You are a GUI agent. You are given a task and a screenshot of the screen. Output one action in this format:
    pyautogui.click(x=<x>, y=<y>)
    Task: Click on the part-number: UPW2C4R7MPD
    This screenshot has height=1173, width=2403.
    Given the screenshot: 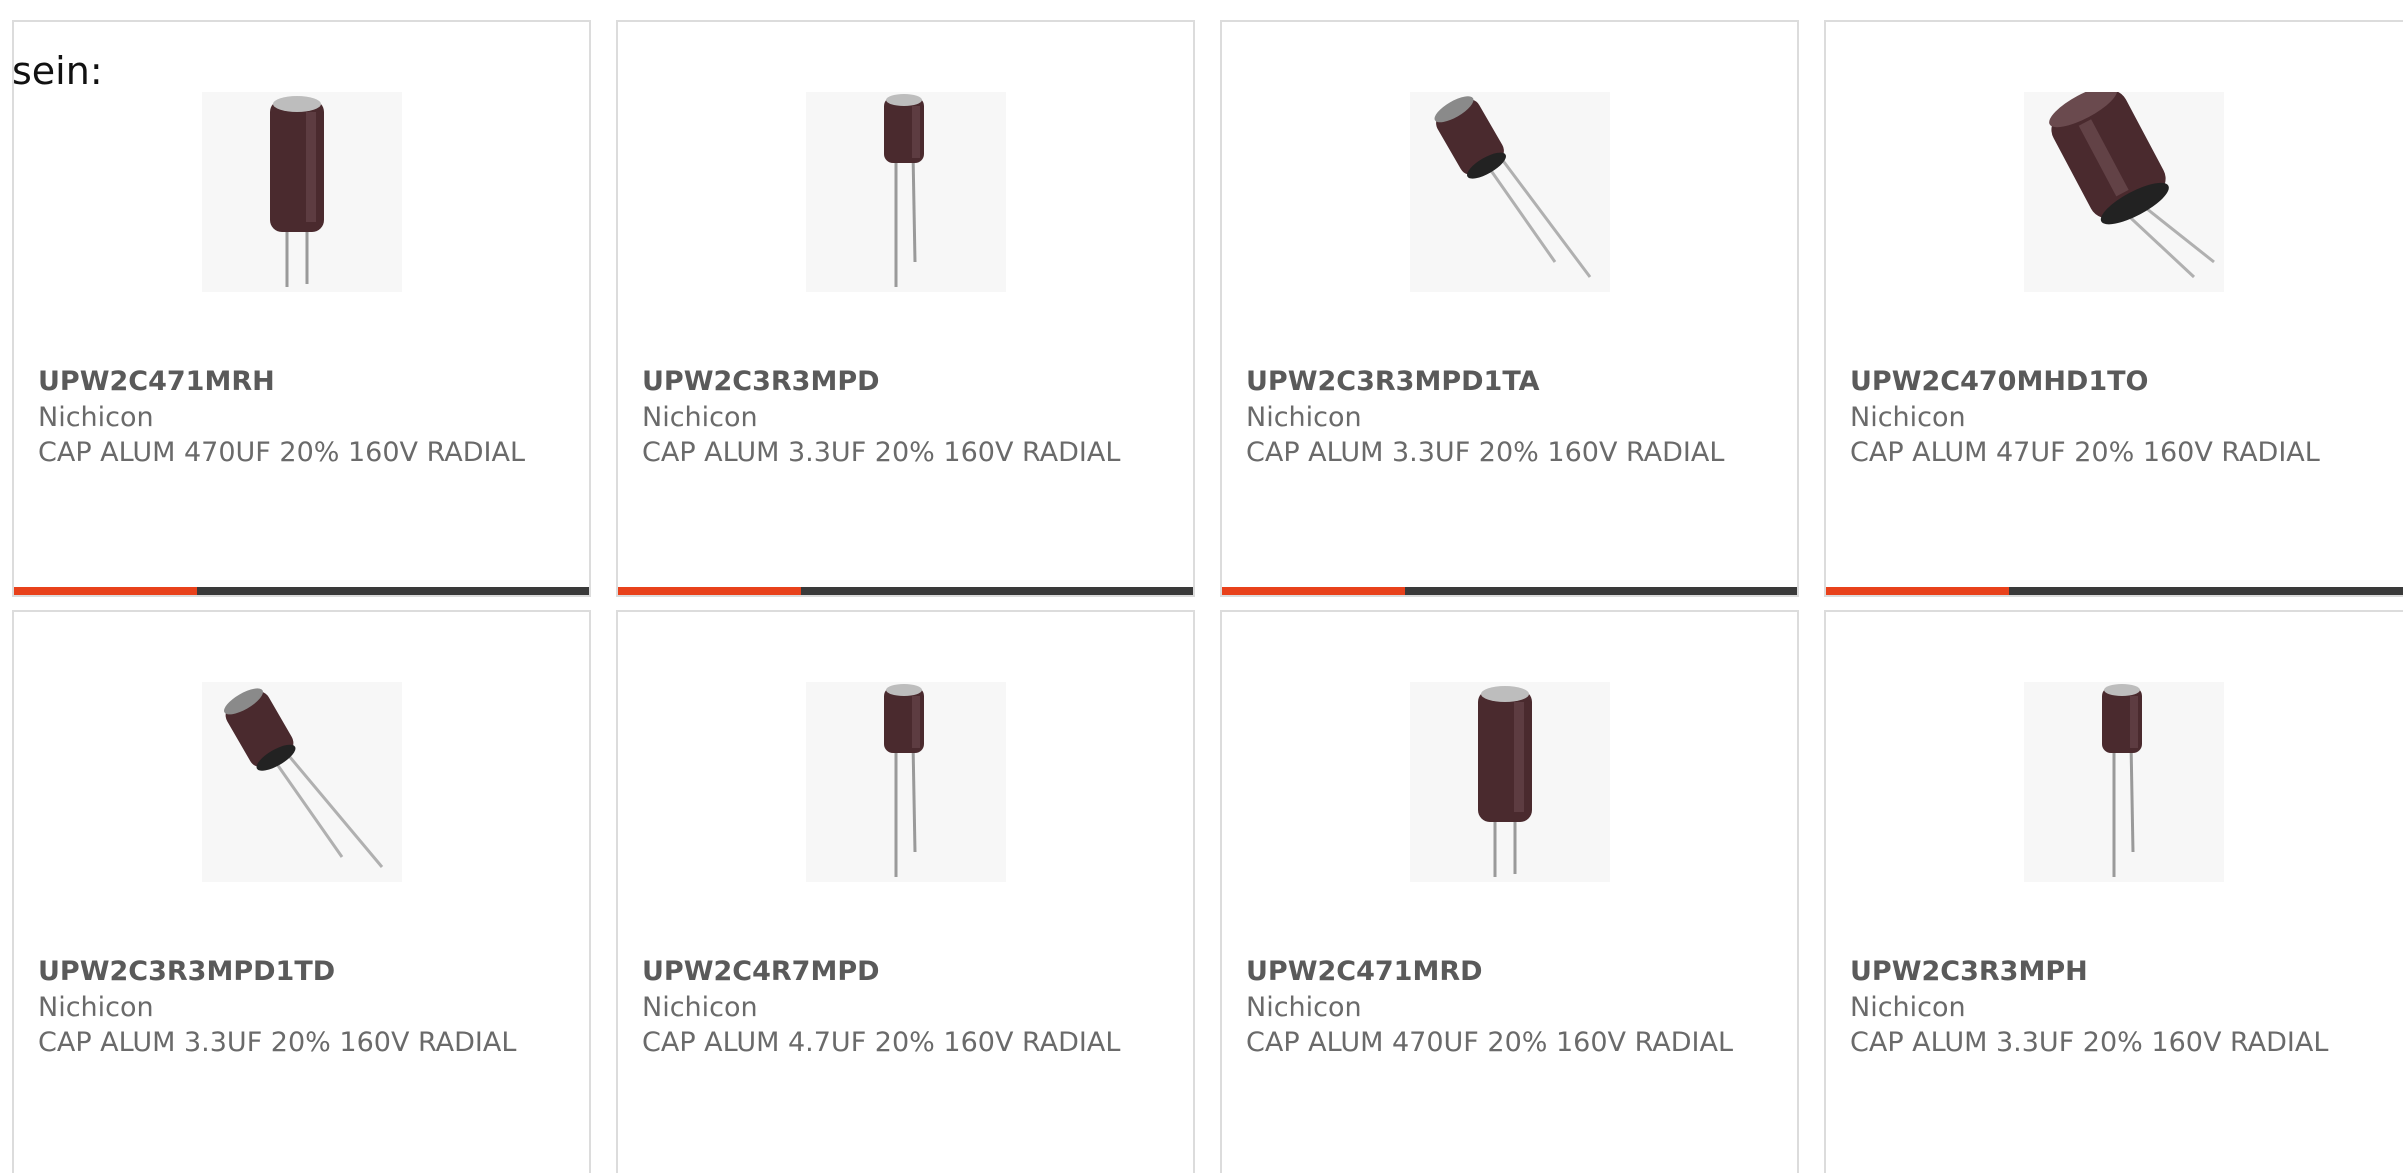 What is the action you would take?
    pyautogui.click(x=761, y=971)
    